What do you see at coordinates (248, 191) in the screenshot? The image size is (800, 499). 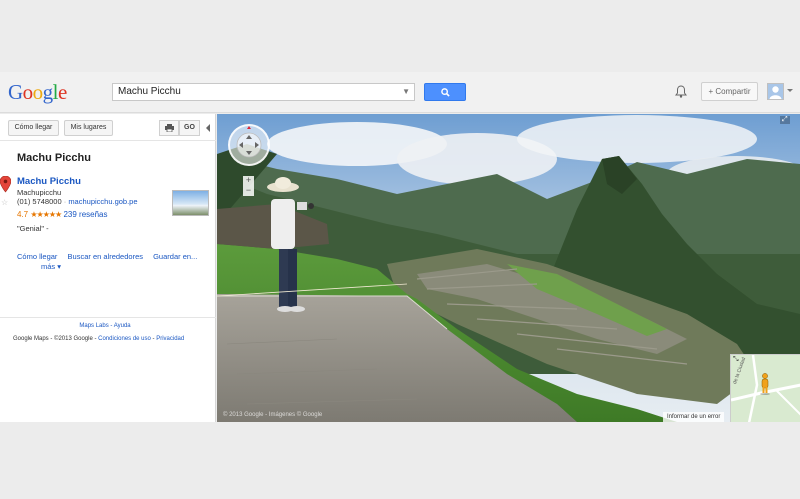 I see `zoom-out-button: −` at bounding box center [248, 191].